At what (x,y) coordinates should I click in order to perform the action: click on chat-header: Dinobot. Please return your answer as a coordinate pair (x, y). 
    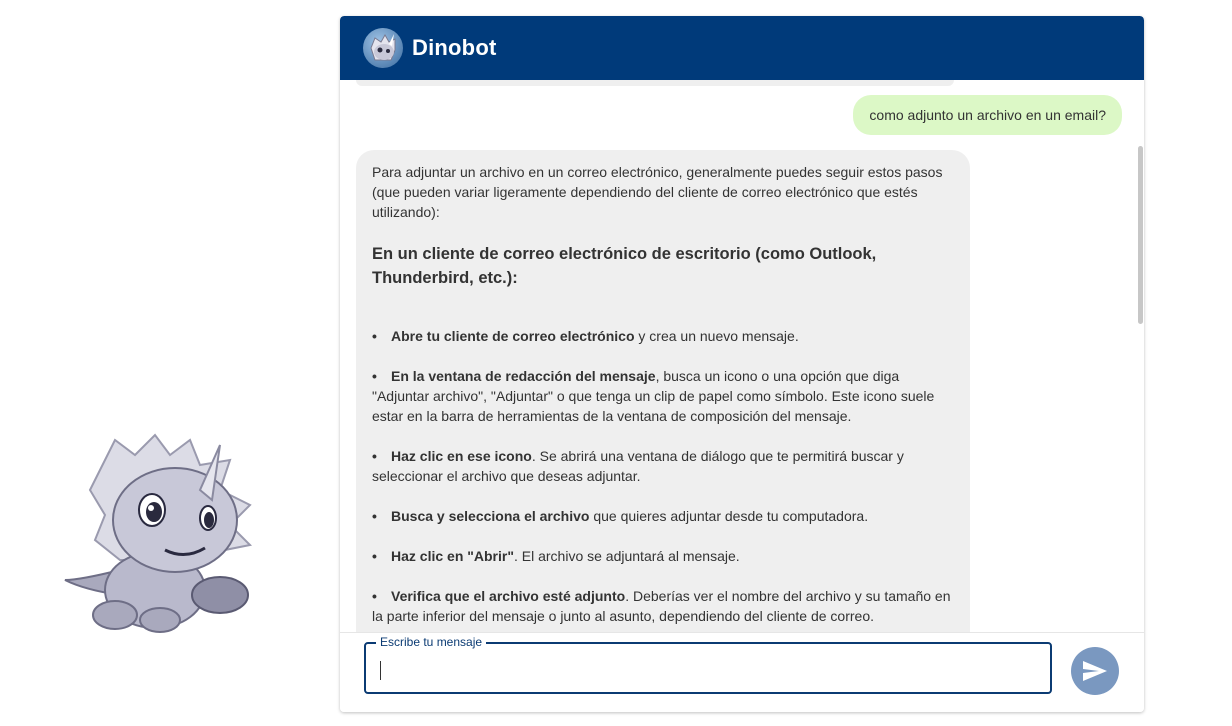
    Looking at the image, I should click on (742, 48).